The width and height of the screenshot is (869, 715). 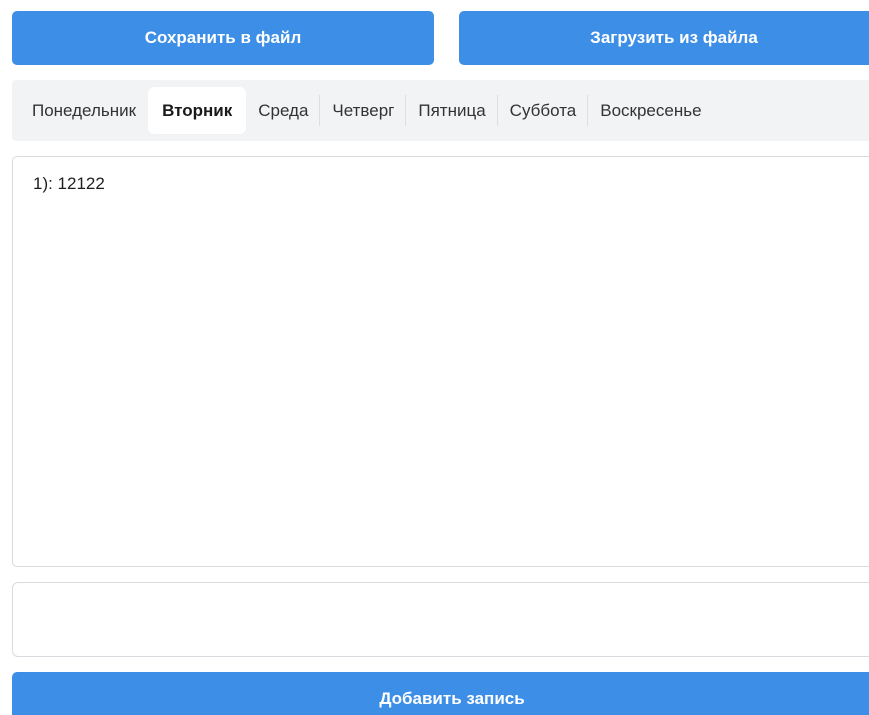 What do you see at coordinates (543, 110) in the screenshot?
I see `tab-saturday: Суббота` at bounding box center [543, 110].